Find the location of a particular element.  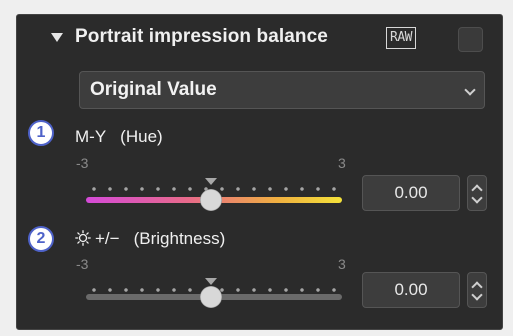

brightness-max-label: 3 is located at coordinates (342, 264).